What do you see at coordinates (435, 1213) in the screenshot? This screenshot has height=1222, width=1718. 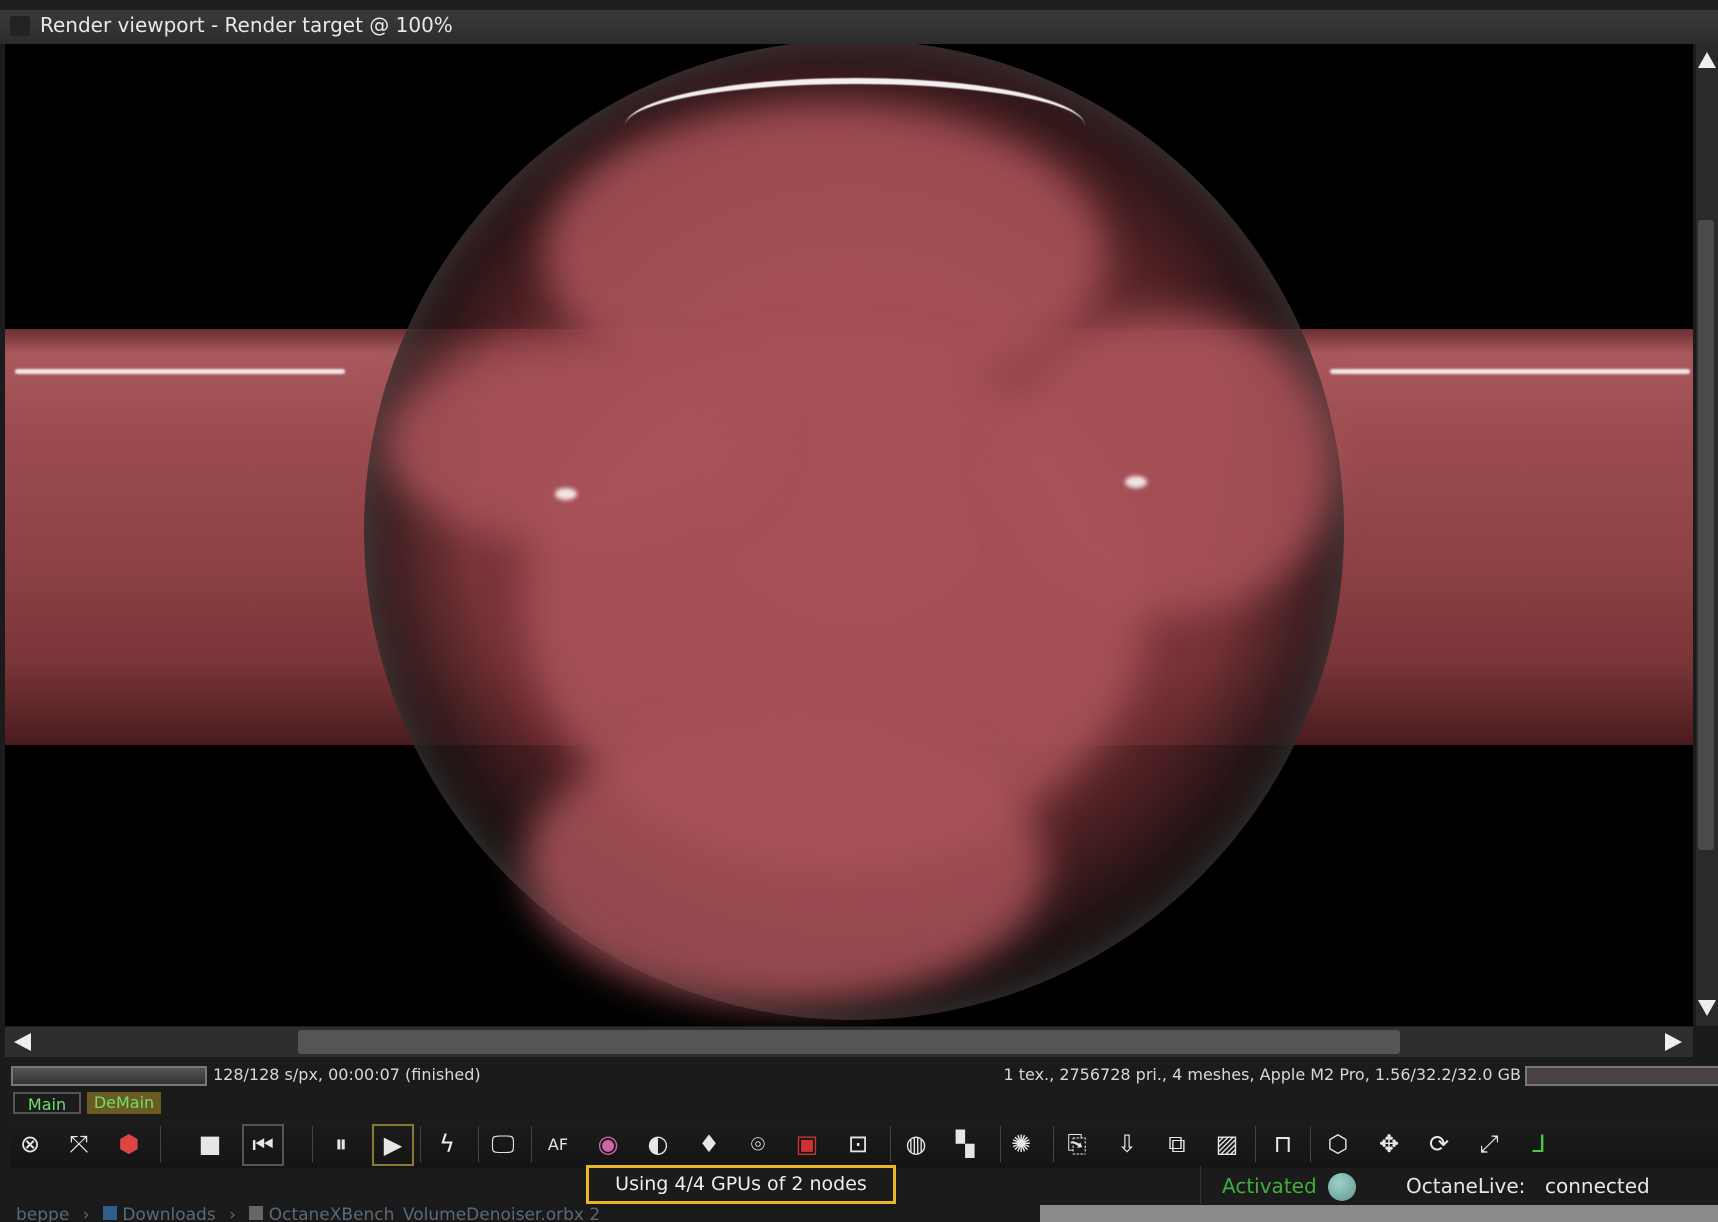 I see `breadcrumb-item: OctaneXBench_VolumeDenoiser.orbx 2` at bounding box center [435, 1213].